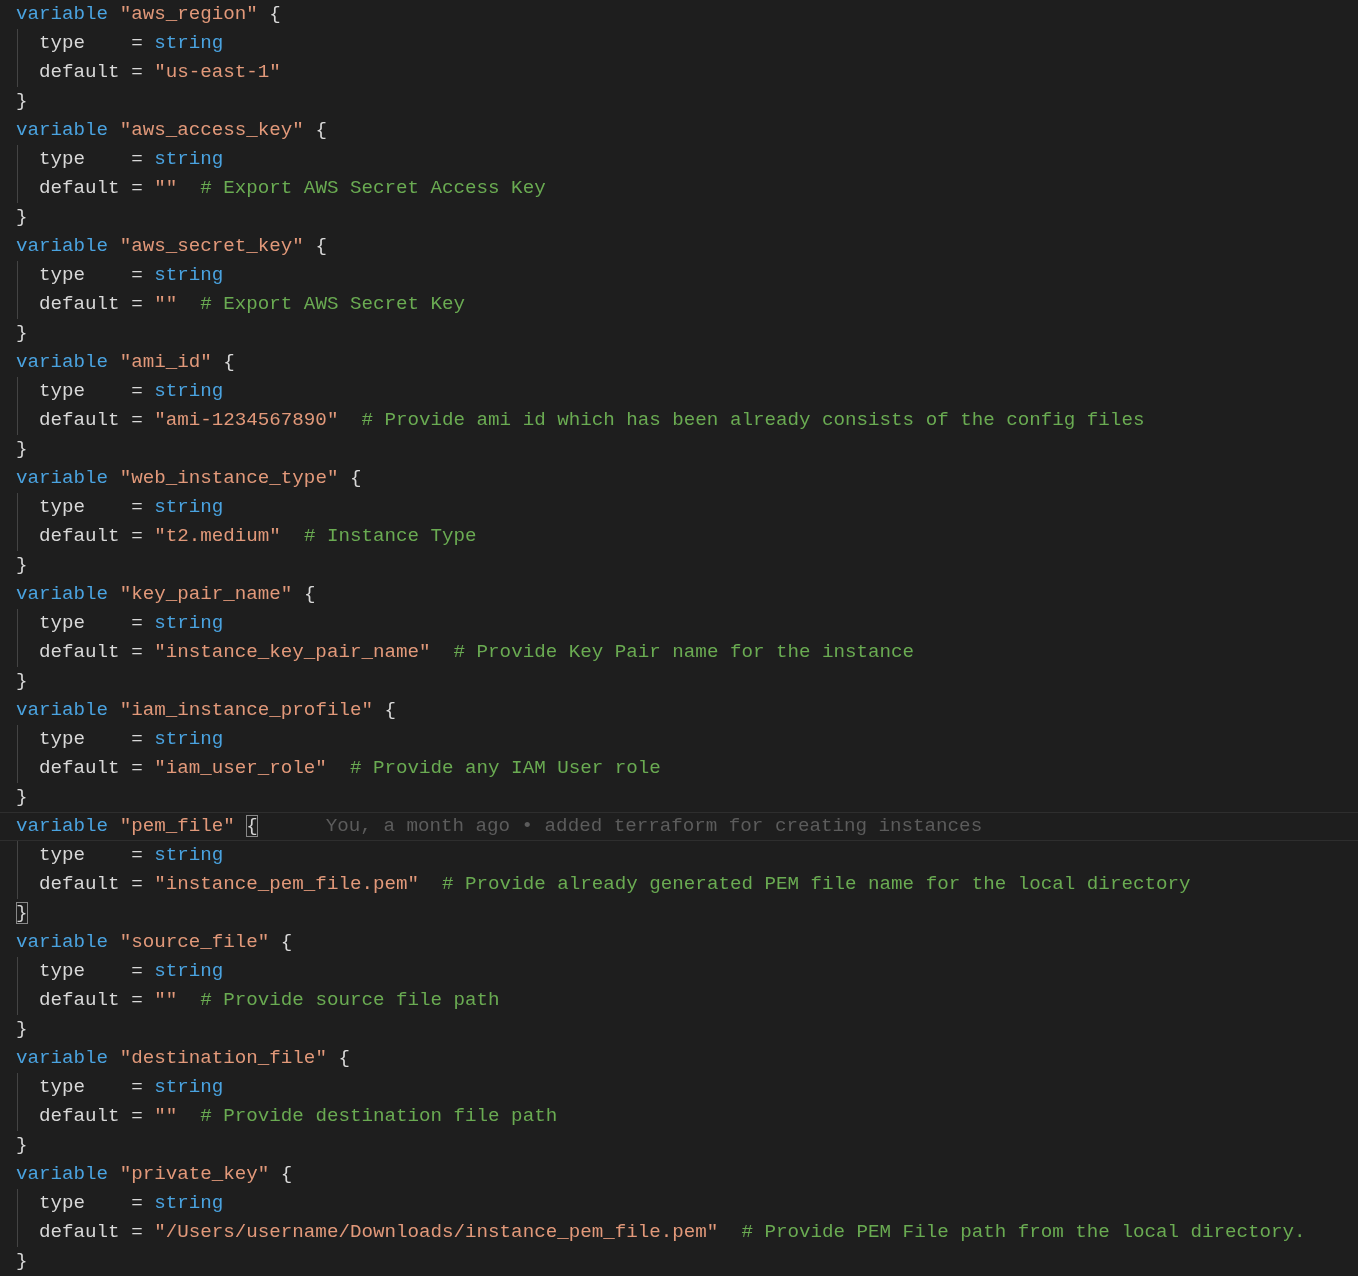  Describe the element at coordinates (258, 536) in the screenshot. I see `code-line: default = "t2.medium" # Instance Type` at that location.